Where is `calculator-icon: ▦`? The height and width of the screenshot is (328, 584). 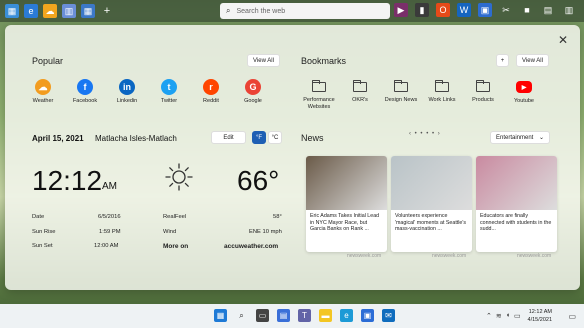
calculator-icon: ▦ is located at coordinates (88, 11).